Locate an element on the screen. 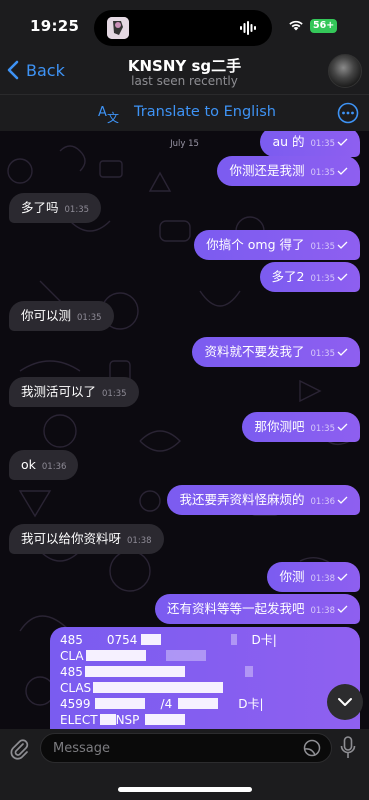 The height and width of the screenshot is (800, 369). audio-waveform-icon is located at coordinates (248, 28).